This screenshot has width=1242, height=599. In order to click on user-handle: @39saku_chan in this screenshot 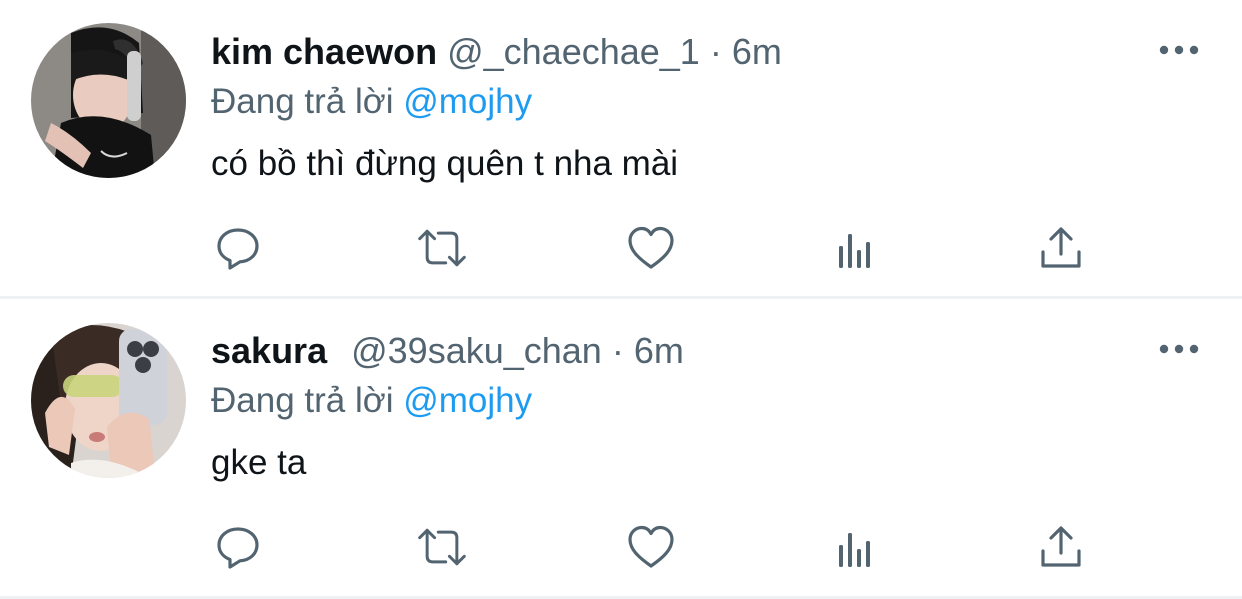, I will do `click(476, 350)`.